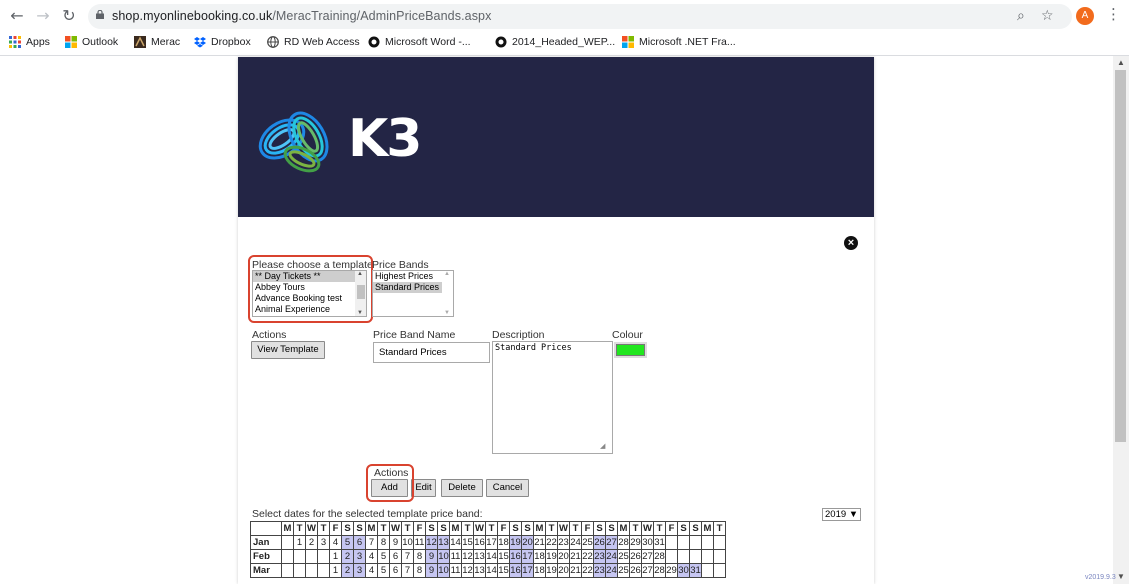 This screenshot has height=584, width=1129. Describe the element at coordinates (423, 488) in the screenshot. I see `edit-button: Edit` at that location.